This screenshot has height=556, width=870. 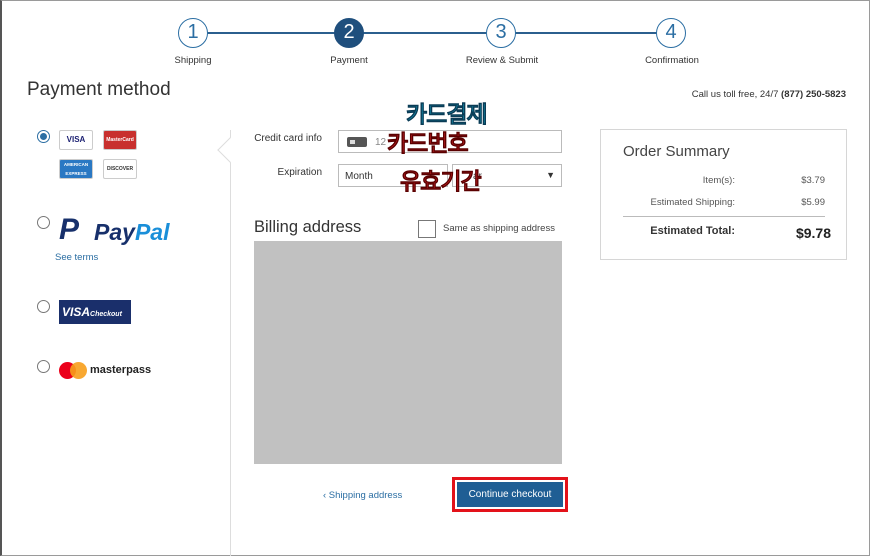 I want to click on masterpass-icon, so click(x=73, y=370).